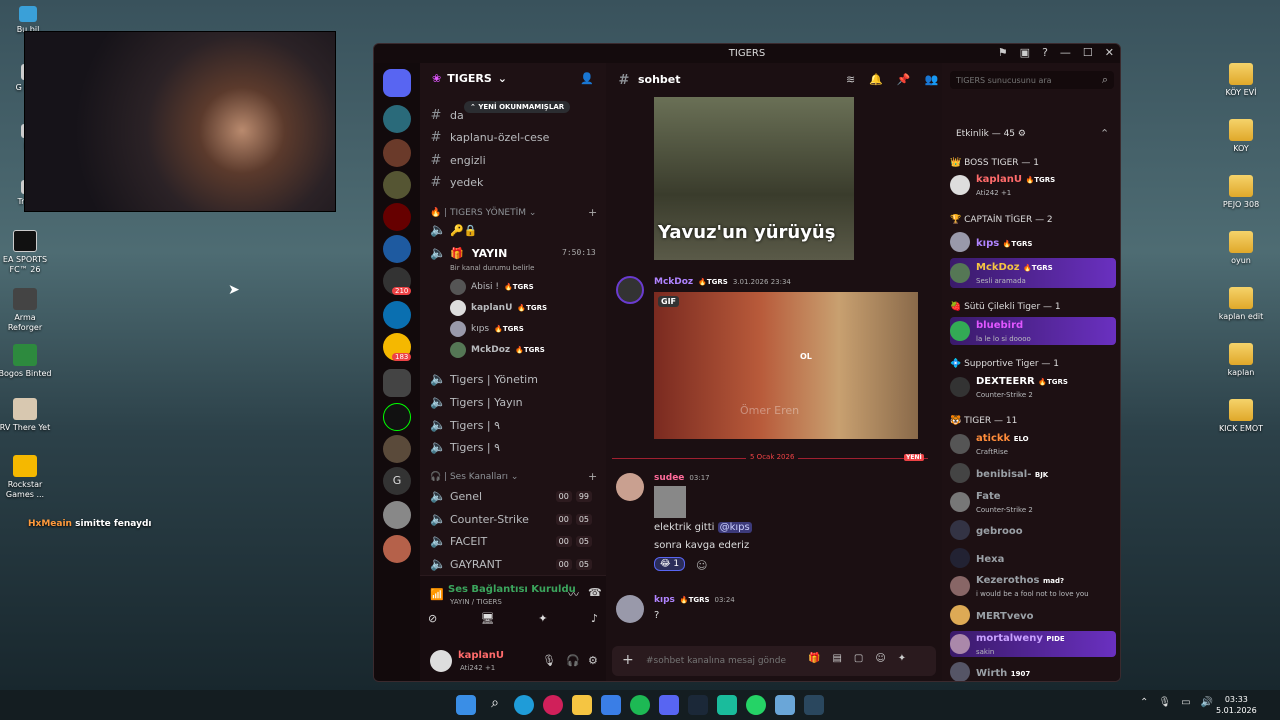  Describe the element at coordinates (836, 658) in the screenshot. I see `gif-picker-icon: ▤` at that location.